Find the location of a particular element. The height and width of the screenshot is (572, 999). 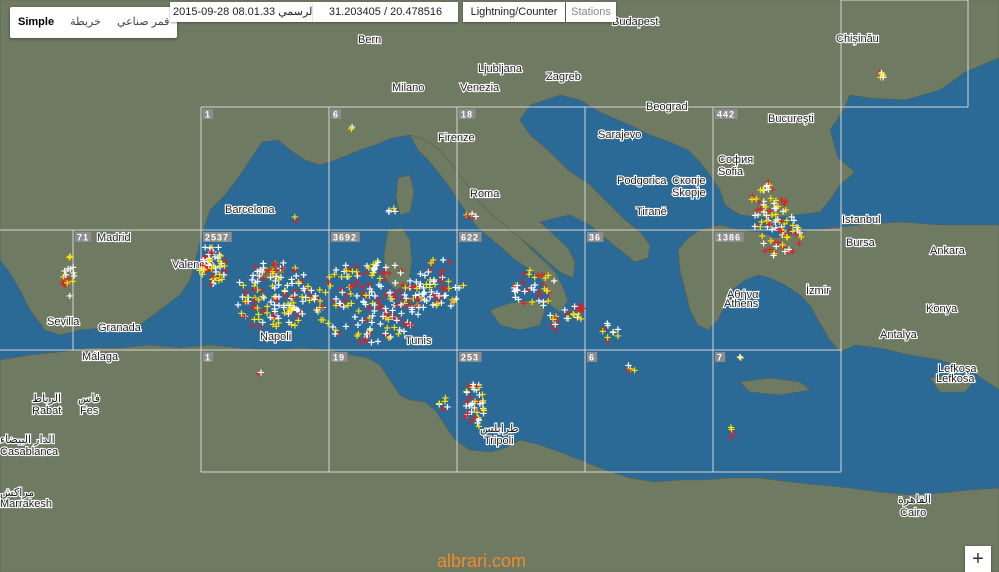

city-label: Barcelona is located at coordinates (250, 210).